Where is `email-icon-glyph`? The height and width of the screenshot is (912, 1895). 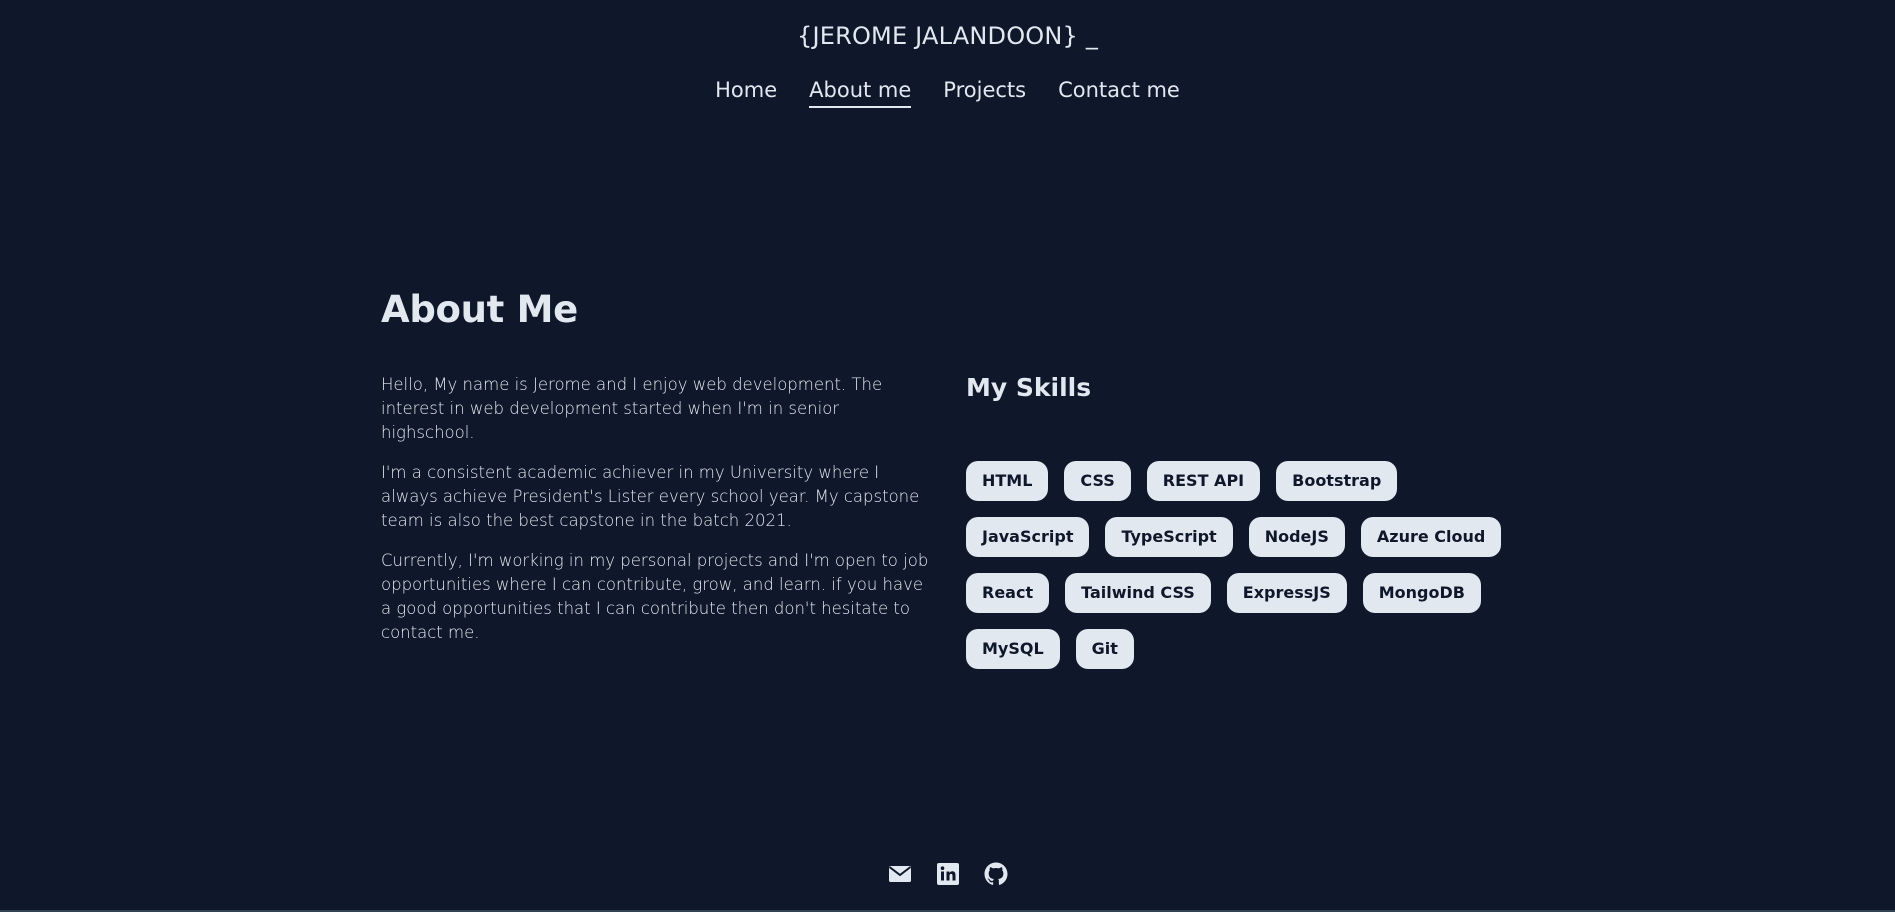 email-icon-glyph is located at coordinates (899, 874).